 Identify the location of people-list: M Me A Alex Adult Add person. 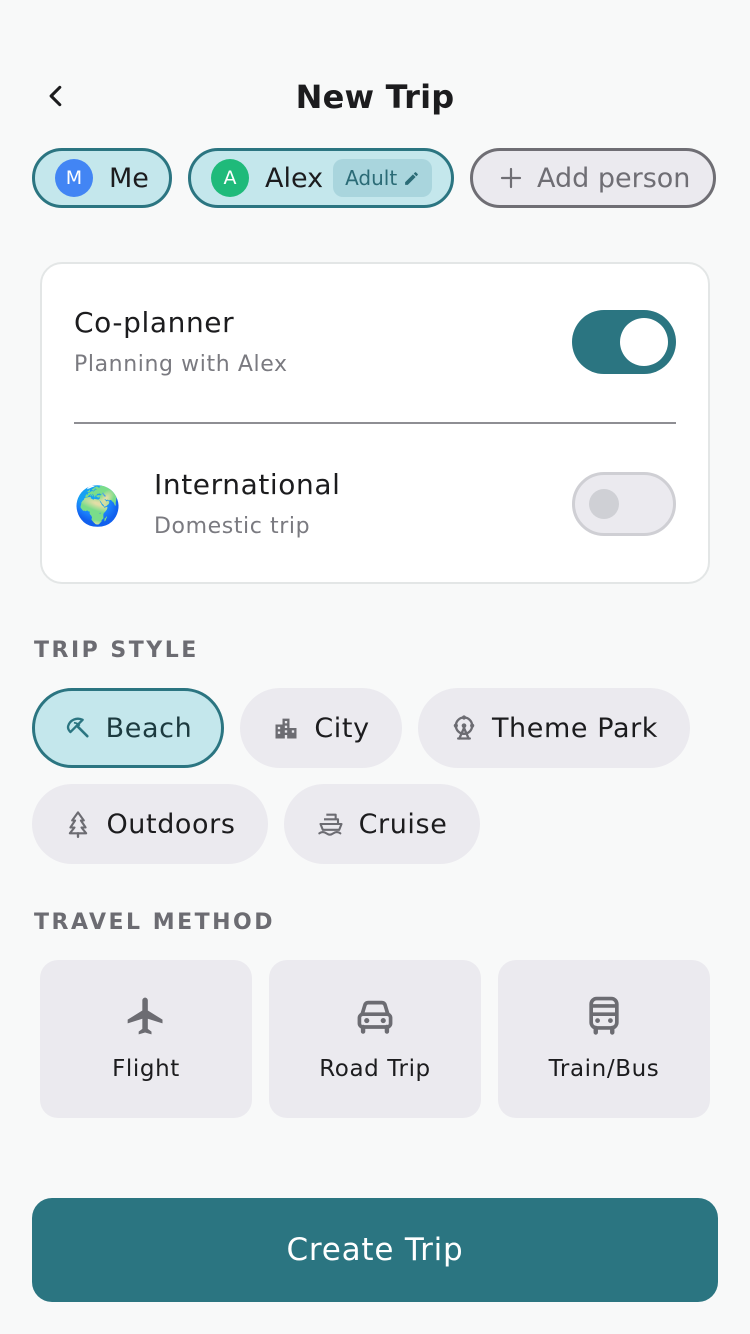
(375, 182).